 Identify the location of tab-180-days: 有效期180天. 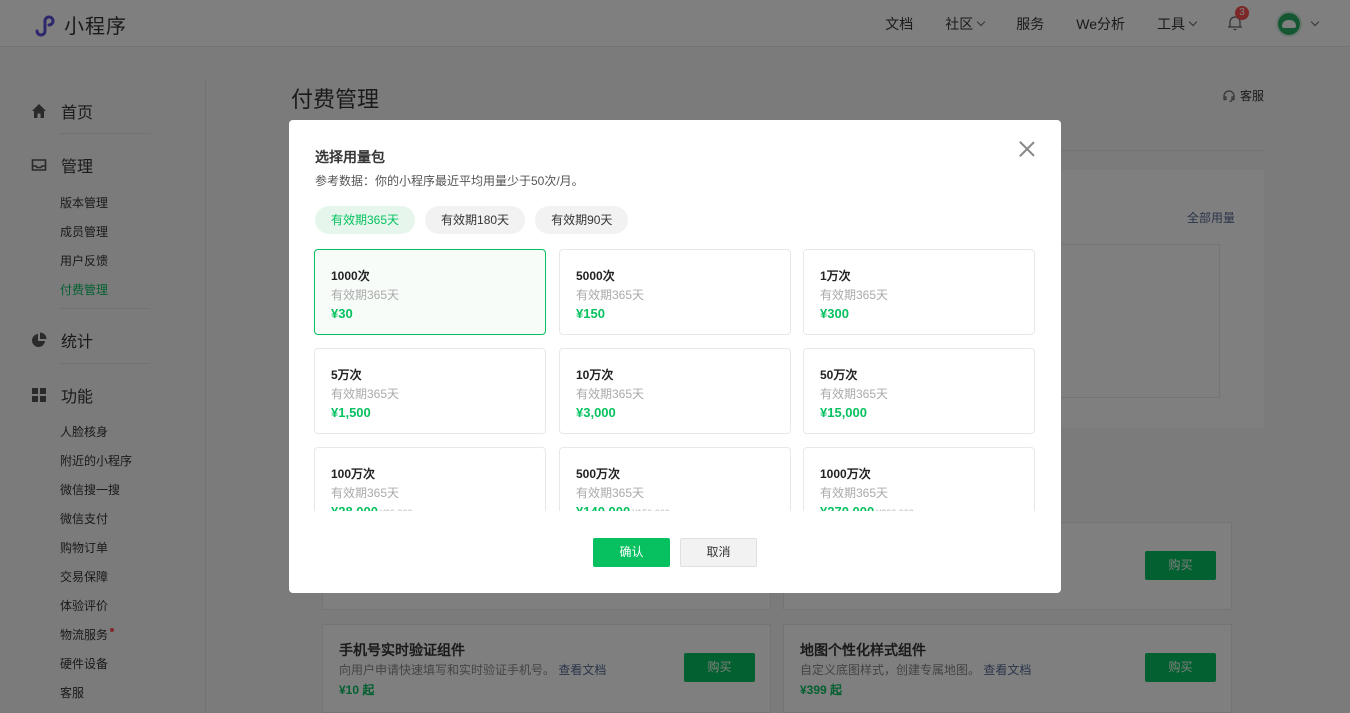
(475, 220).